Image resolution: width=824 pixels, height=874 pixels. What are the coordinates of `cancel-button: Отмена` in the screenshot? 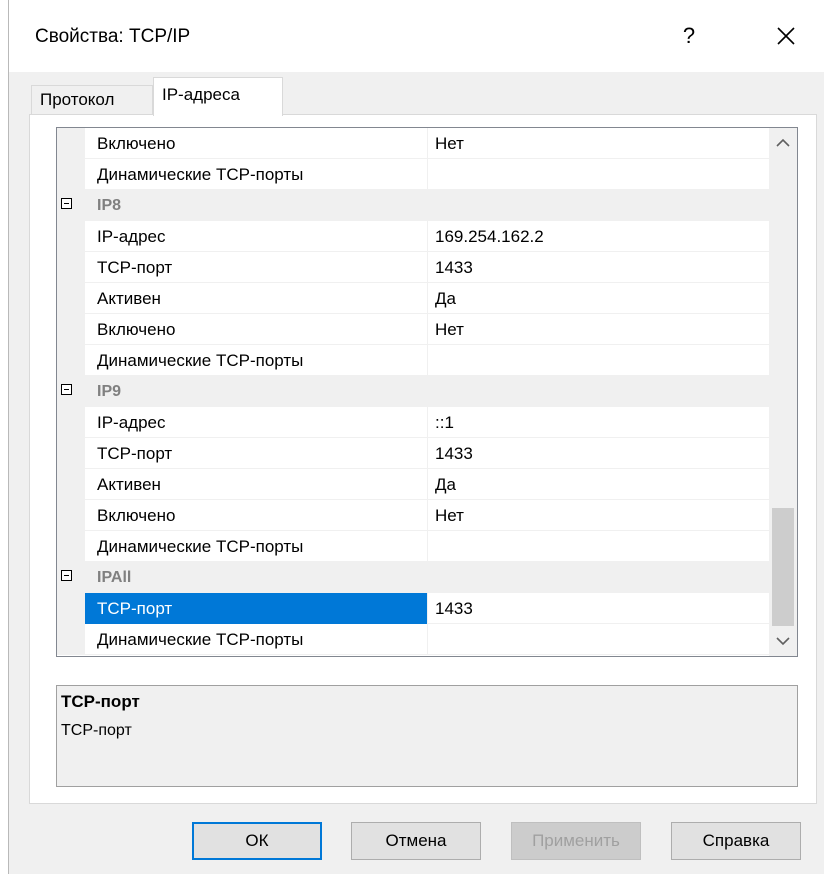 It's located at (416, 841).